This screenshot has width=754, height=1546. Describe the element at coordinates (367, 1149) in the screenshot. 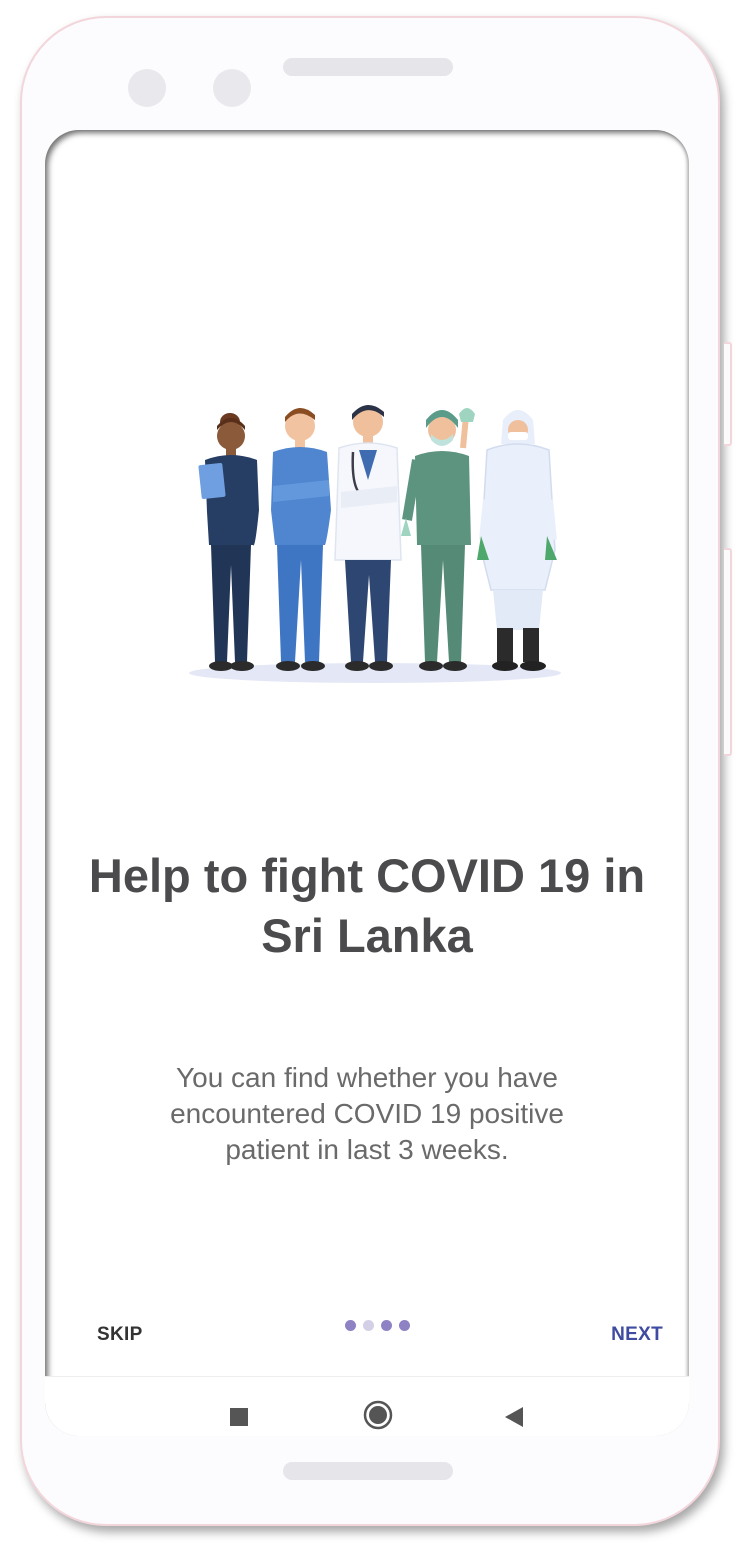

I see `description-line-3: patient in last 3 weeks.` at that location.